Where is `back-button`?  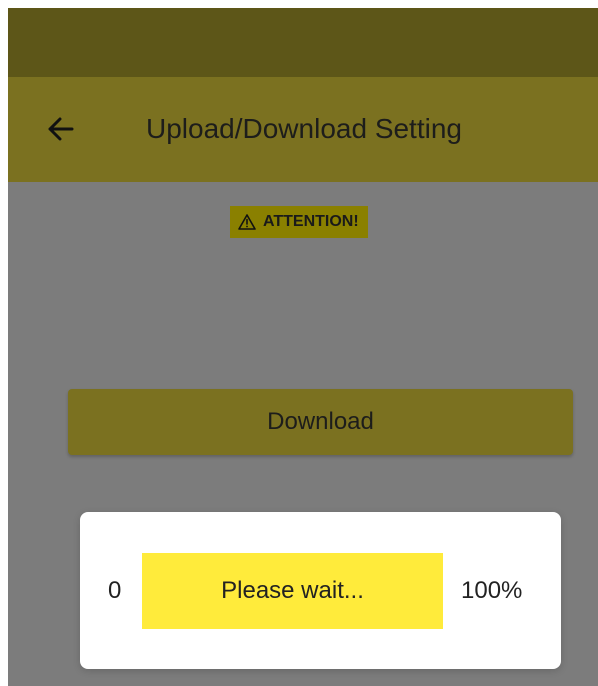
back-button is located at coordinates (60, 129).